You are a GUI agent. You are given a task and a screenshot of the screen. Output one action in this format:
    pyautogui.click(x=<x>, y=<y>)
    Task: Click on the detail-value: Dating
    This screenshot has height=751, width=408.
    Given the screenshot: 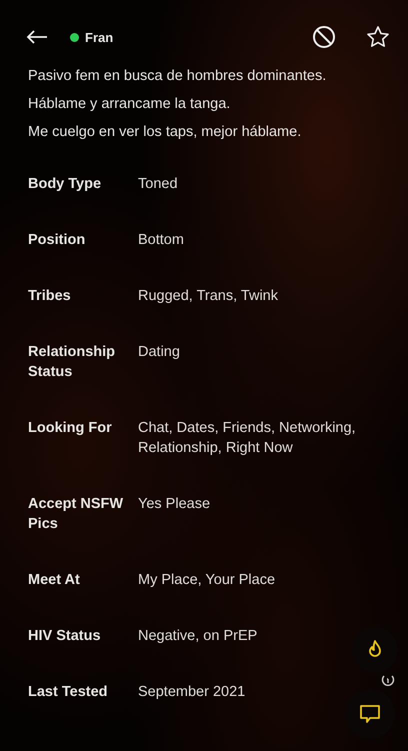 What is the action you would take?
    pyautogui.click(x=159, y=352)
    